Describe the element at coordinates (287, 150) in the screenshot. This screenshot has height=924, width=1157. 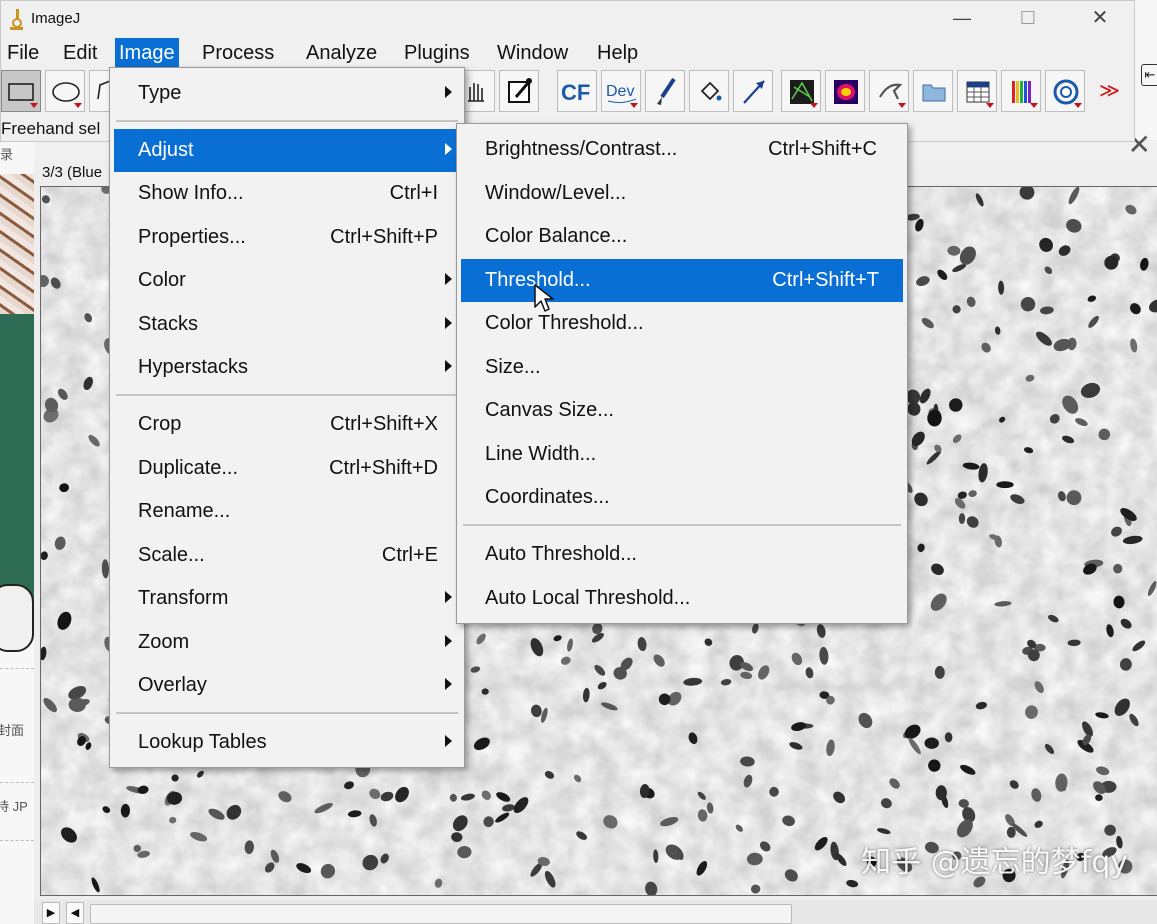
I see `menu-item-adjust: Adjust` at that location.